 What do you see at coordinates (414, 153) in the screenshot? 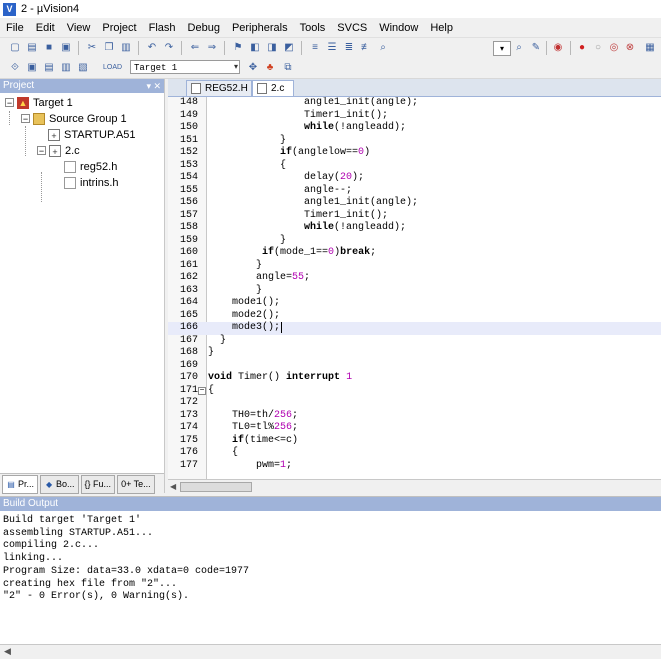
I see `code-line: 152 if(anglelow==0)` at bounding box center [414, 153].